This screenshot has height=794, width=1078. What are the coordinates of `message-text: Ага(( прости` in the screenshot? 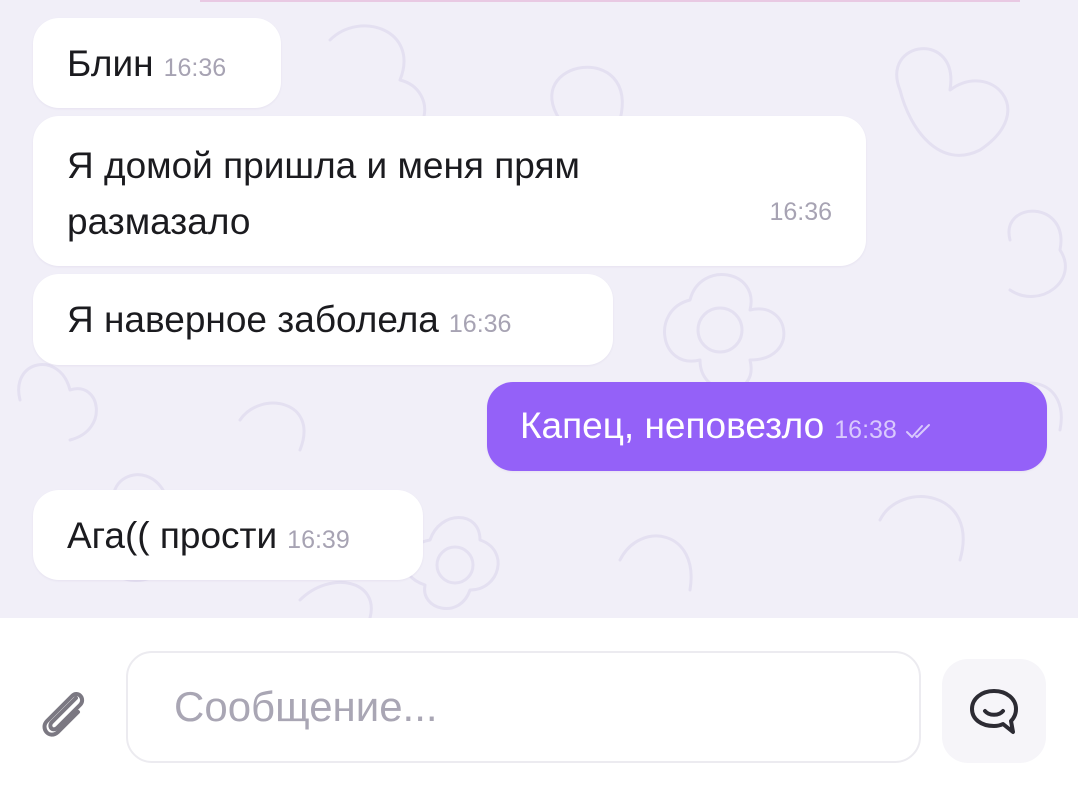 It's located at (172, 535).